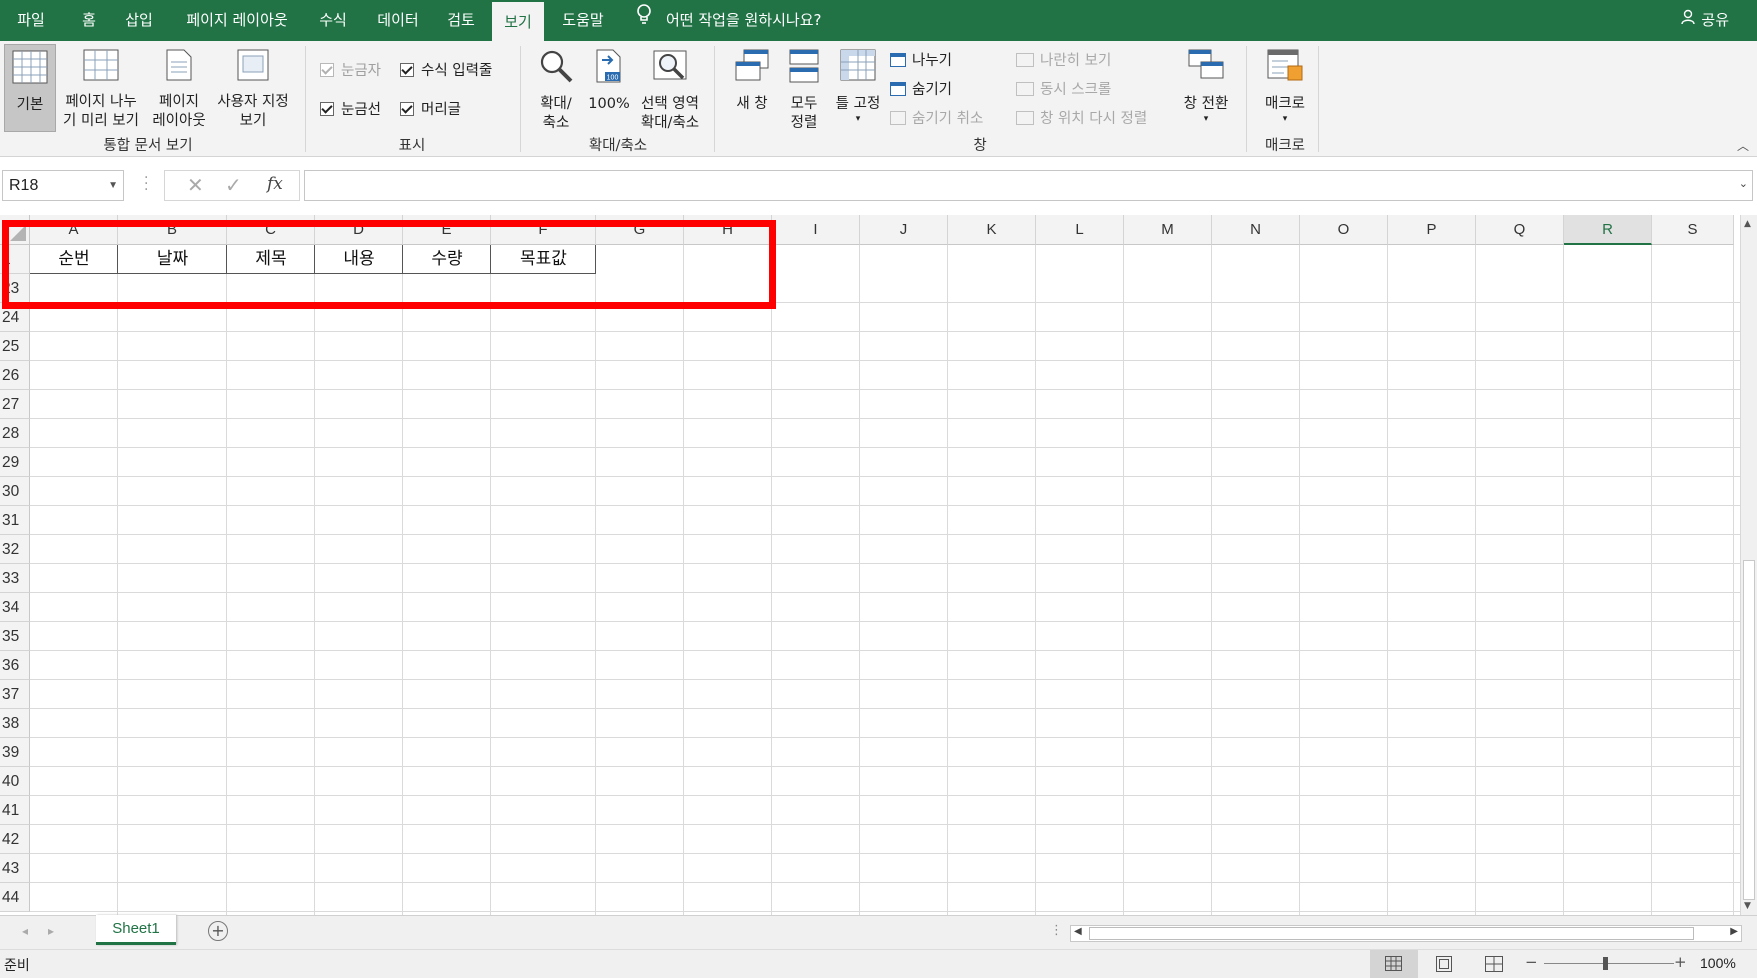  Describe the element at coordinates (15, 404) in the screenshot. I see `row-header-27: 27` at that location.